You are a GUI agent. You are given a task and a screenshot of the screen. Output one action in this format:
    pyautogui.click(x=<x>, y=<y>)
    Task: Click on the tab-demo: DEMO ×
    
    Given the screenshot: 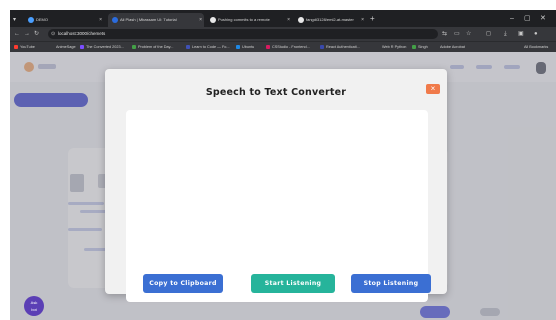 What is the action you would take?
    pyautogui.click(x=64, y=20)
    